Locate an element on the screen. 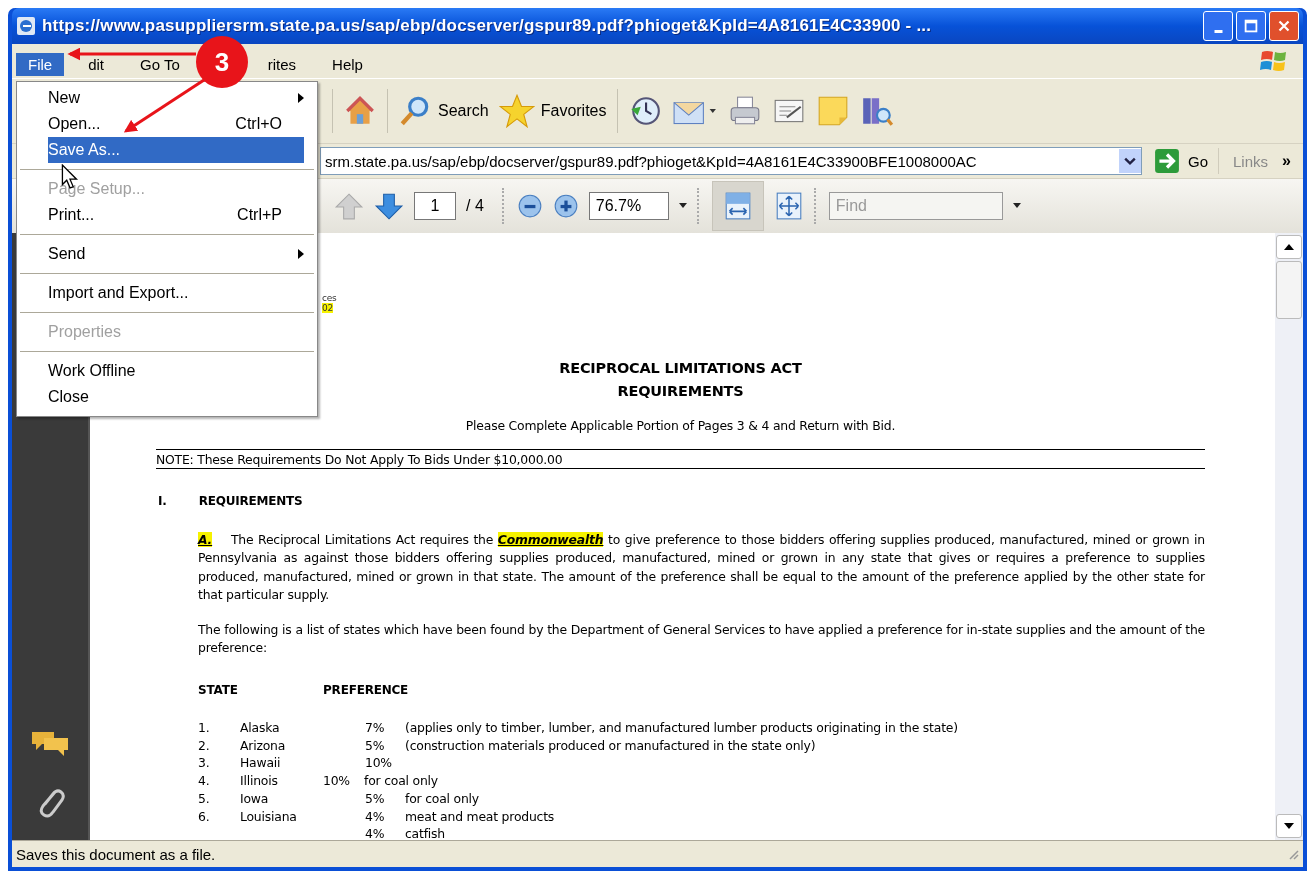 The width and height of the screenshot is (1315, 877). minimize-button is located at coordinates (1218, 26).